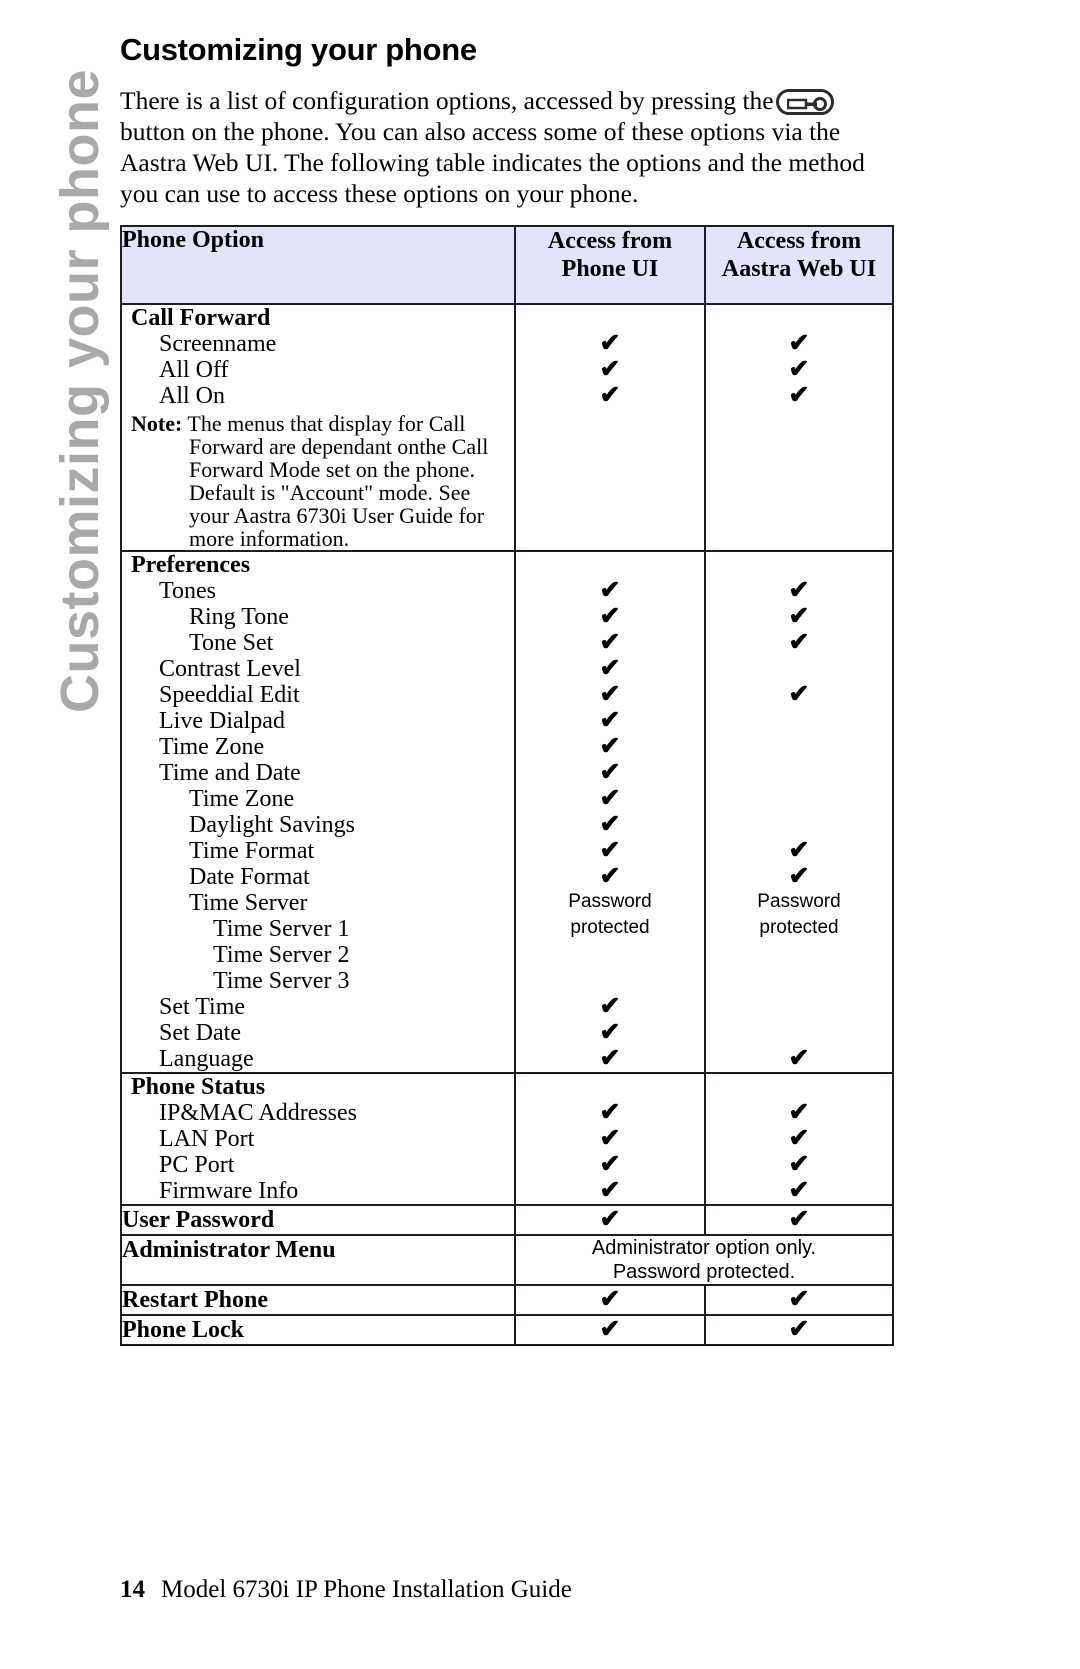 This screenshot has height=1669, width=1080. Describe the element at coordinates (281, 955) in the screenshot. I see `option-label: Time Server 2` at that location.